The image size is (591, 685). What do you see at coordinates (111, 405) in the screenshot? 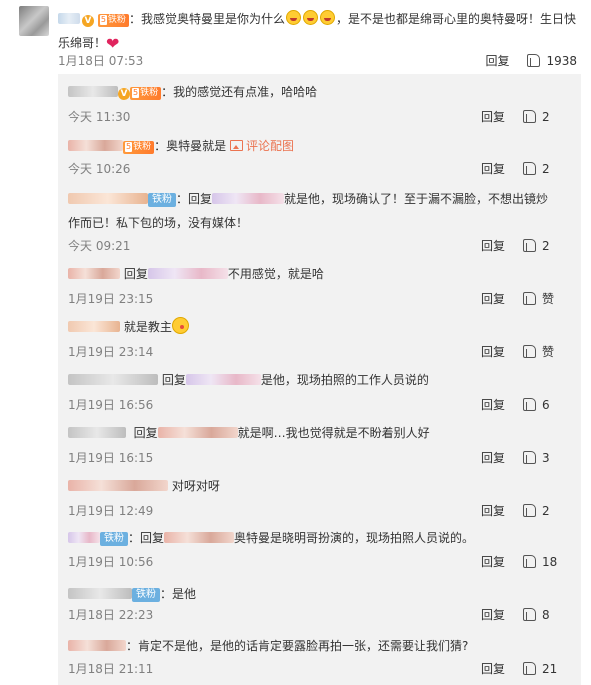
I see `reply-timestamp: 1月19日 16:56` at bounding box center [111, 405].